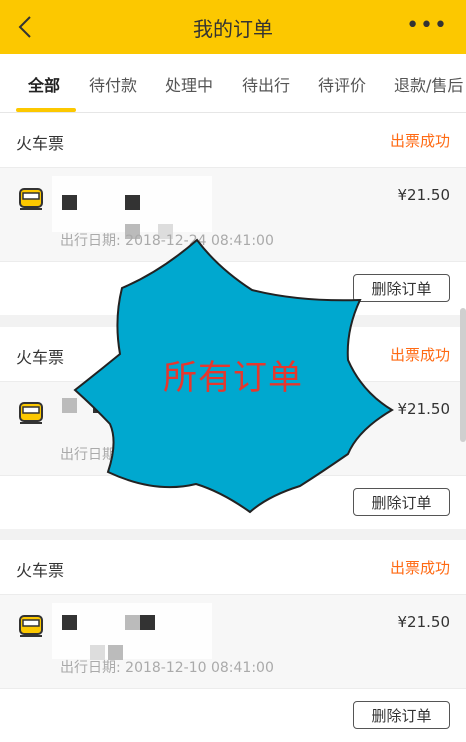 The width and height of the screenshot is (466, 742). Describe the element at coordinates (342, 84) in the screenshot. I see `tab-pending-review: 待评价` at that location.